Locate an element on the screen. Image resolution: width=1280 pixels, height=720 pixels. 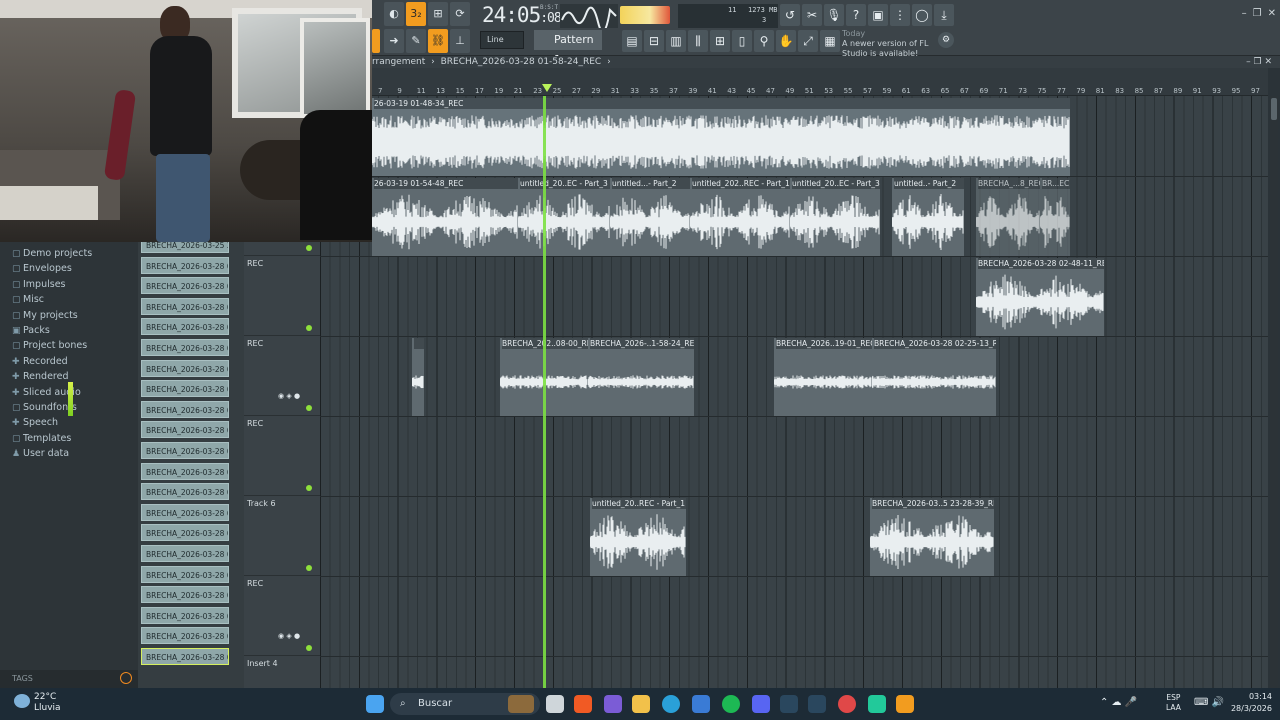
mixer-icon: ⋮ is located at coordinates (900, 15).